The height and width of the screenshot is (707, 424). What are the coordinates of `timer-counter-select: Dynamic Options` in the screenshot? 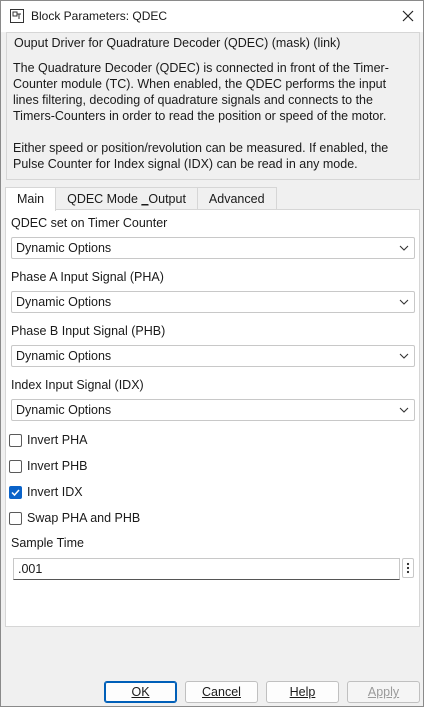 It's located at (213, 248).